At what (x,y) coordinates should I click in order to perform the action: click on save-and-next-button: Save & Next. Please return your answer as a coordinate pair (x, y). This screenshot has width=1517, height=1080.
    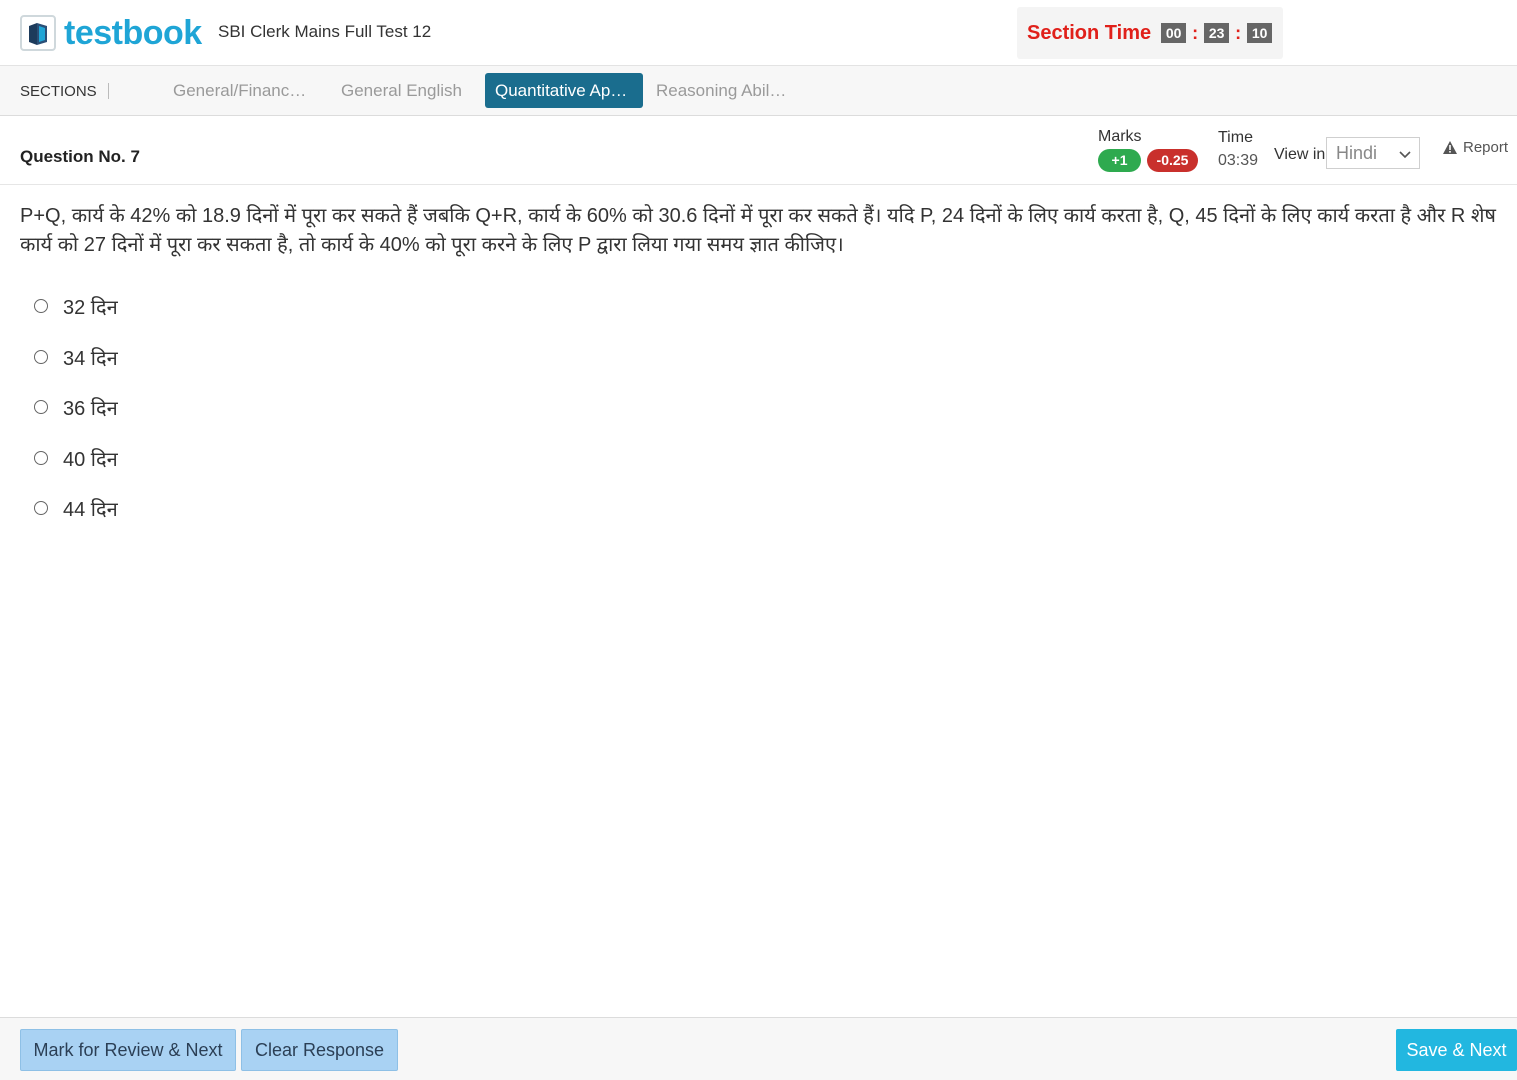
    Looking at the image, I should click on (1456, 1050).